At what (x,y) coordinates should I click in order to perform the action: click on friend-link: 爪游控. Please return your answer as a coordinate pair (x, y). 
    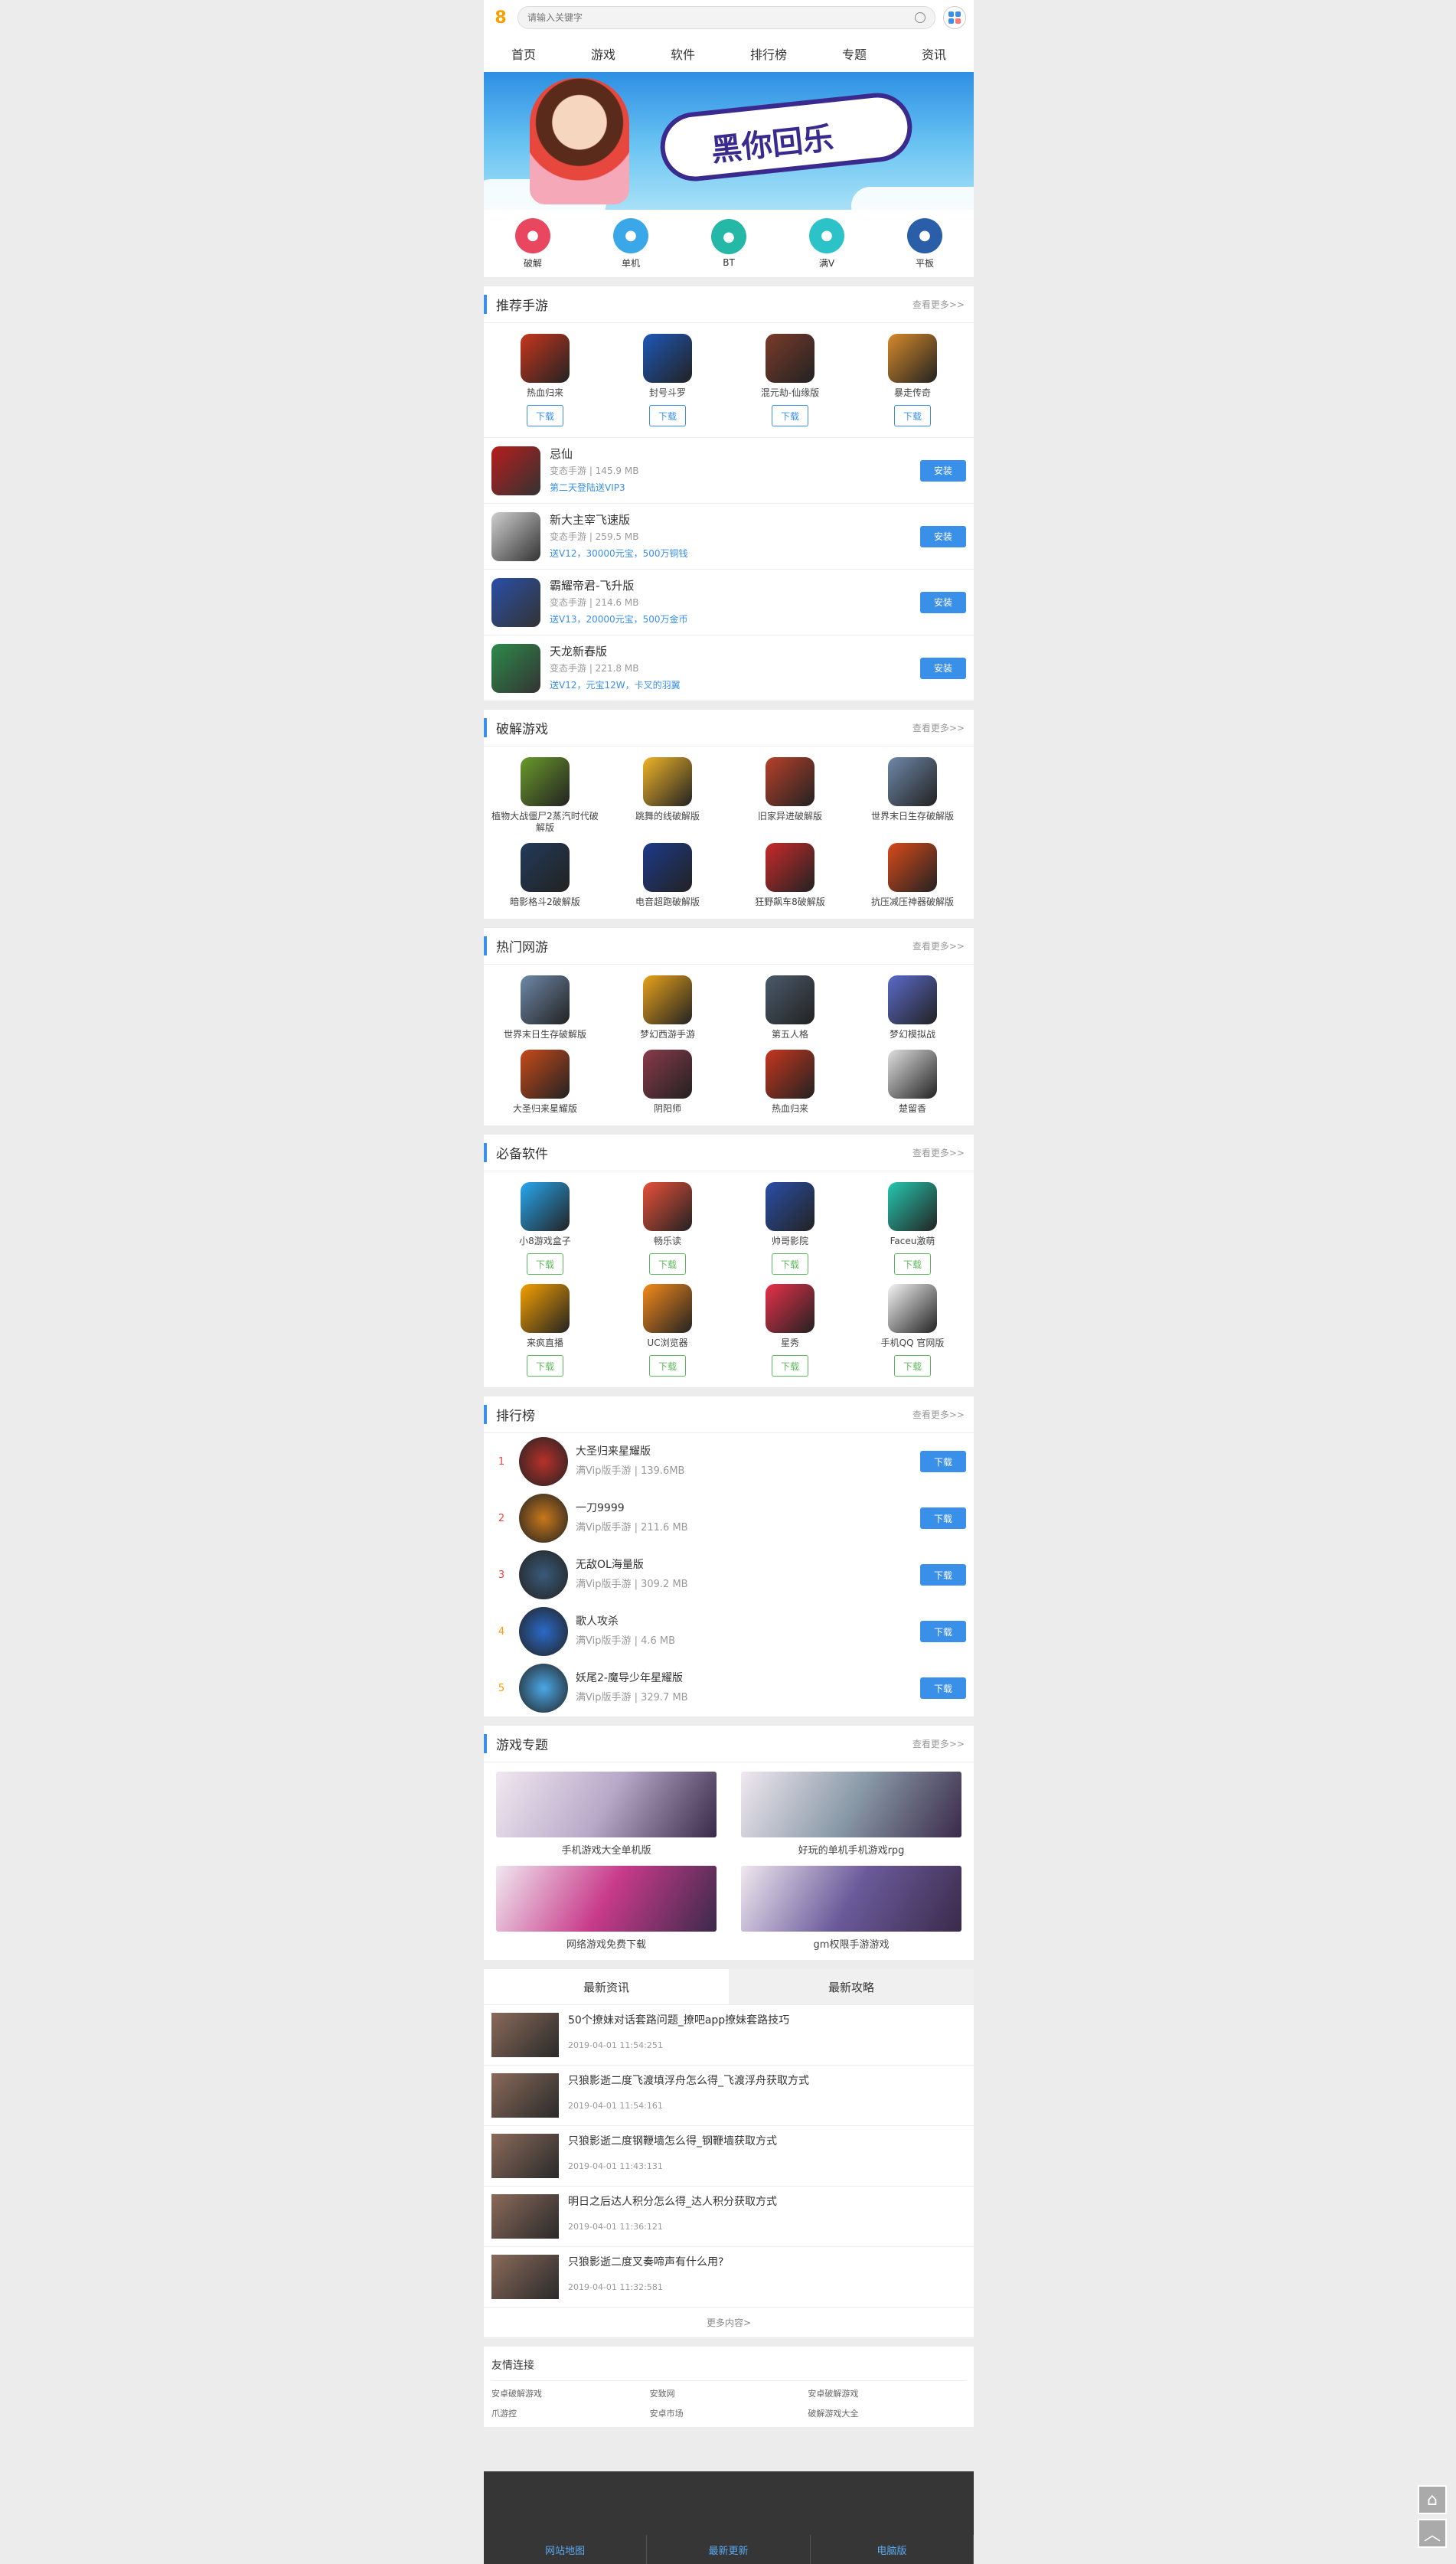
    Looking at the image, I should click on (570, 2413).